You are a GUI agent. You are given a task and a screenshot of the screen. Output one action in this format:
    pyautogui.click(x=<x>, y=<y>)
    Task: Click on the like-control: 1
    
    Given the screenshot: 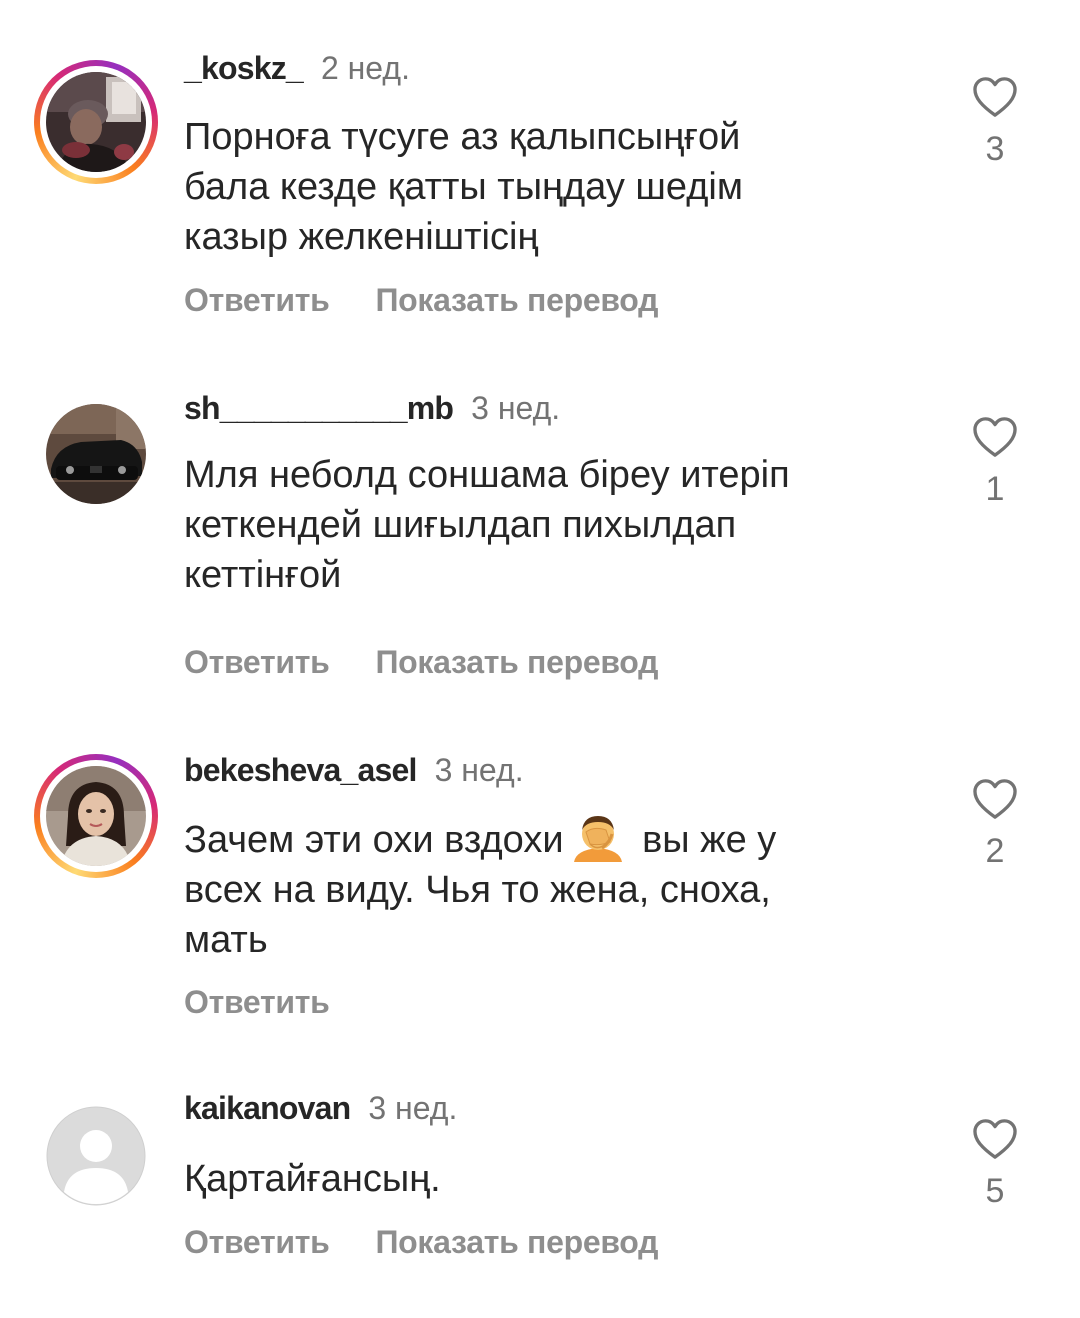 What is the action you would take?
    pyautogui.click(x=995, y=462)
    